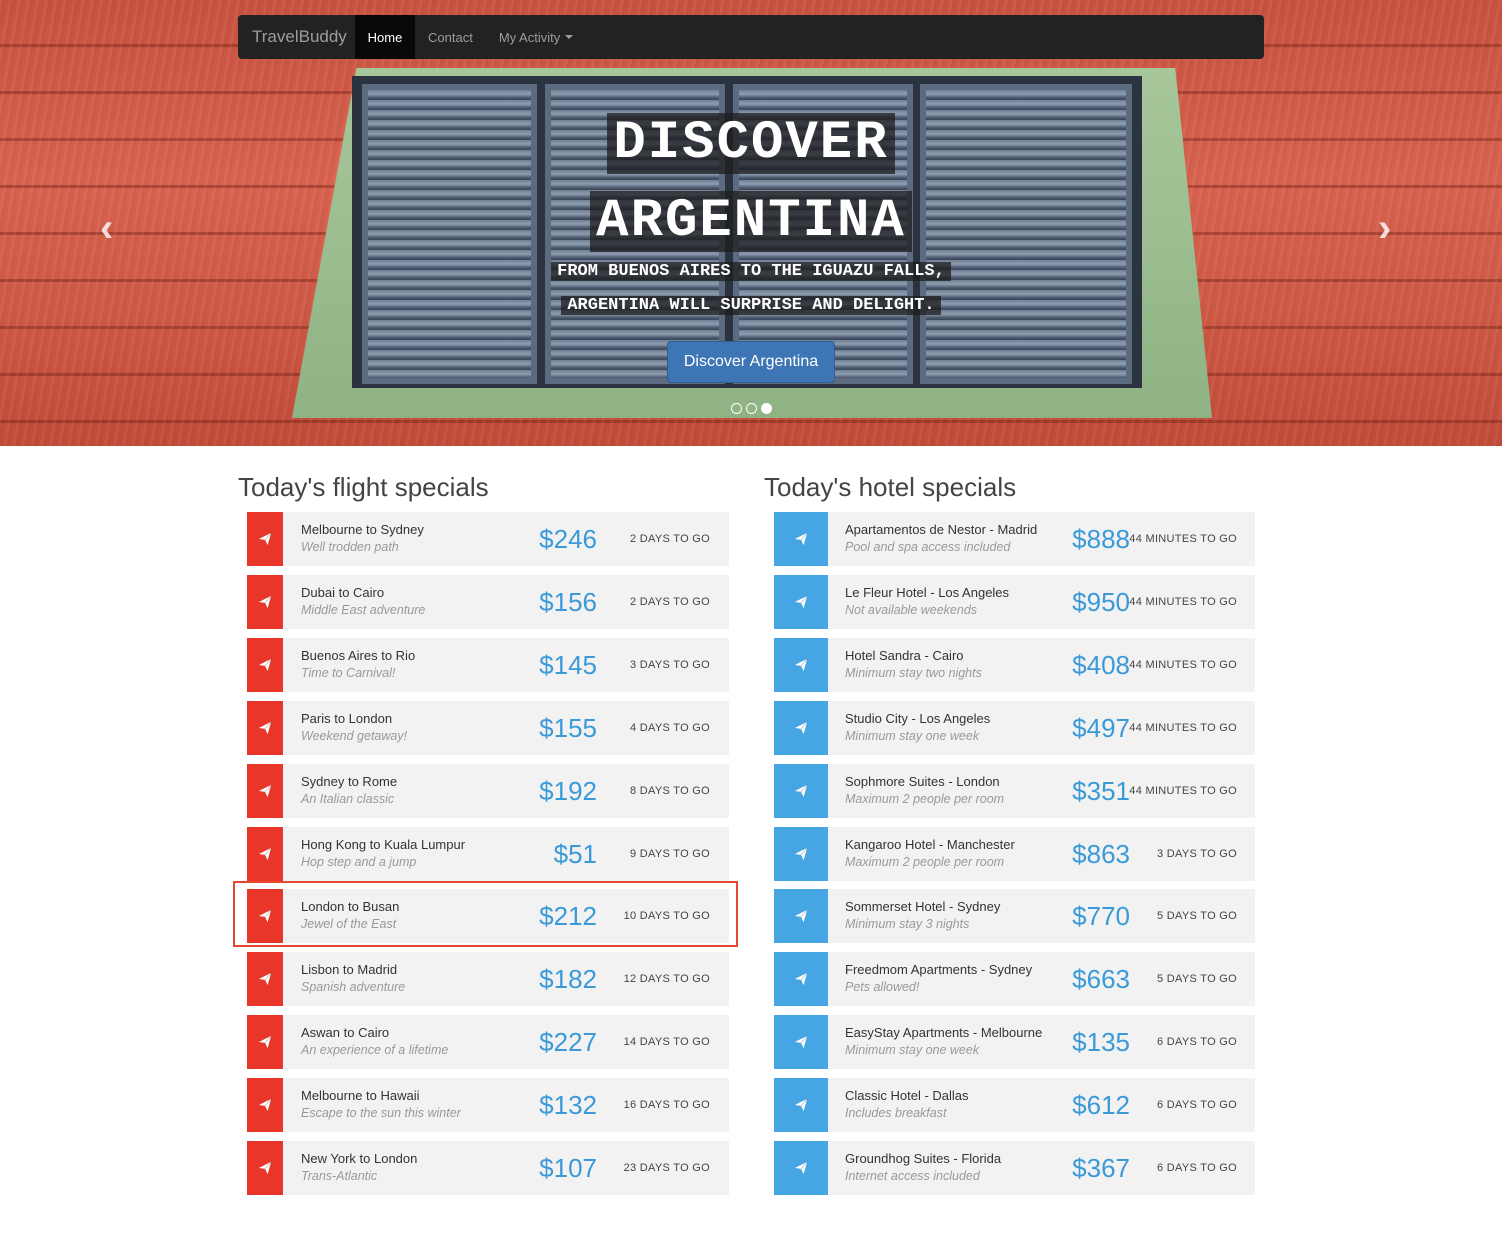 This screenshot has height=1235, width=1502. I want to click on hero-subtitle-line1: FROM BUENOS AIRES TO THE IGUAZU FALLS,, so click(751, 272).